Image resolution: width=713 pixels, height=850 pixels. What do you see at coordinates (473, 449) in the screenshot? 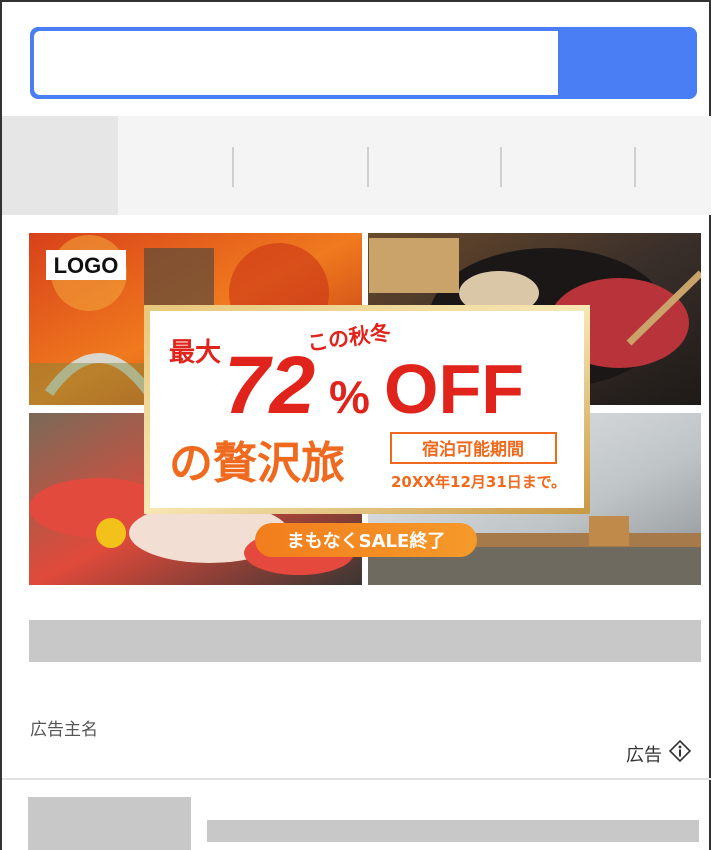
I see `period-label: 宿泊可能期間` at bounding box center [473, 449].